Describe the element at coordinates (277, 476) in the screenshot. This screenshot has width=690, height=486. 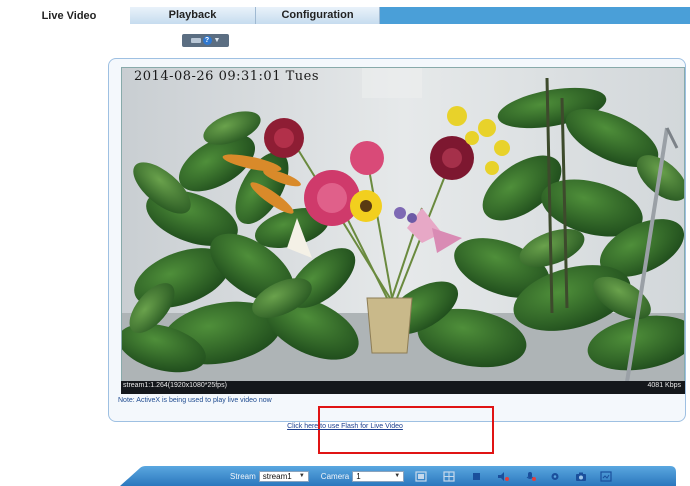
I see `stream-select-value: stream1` at that location.